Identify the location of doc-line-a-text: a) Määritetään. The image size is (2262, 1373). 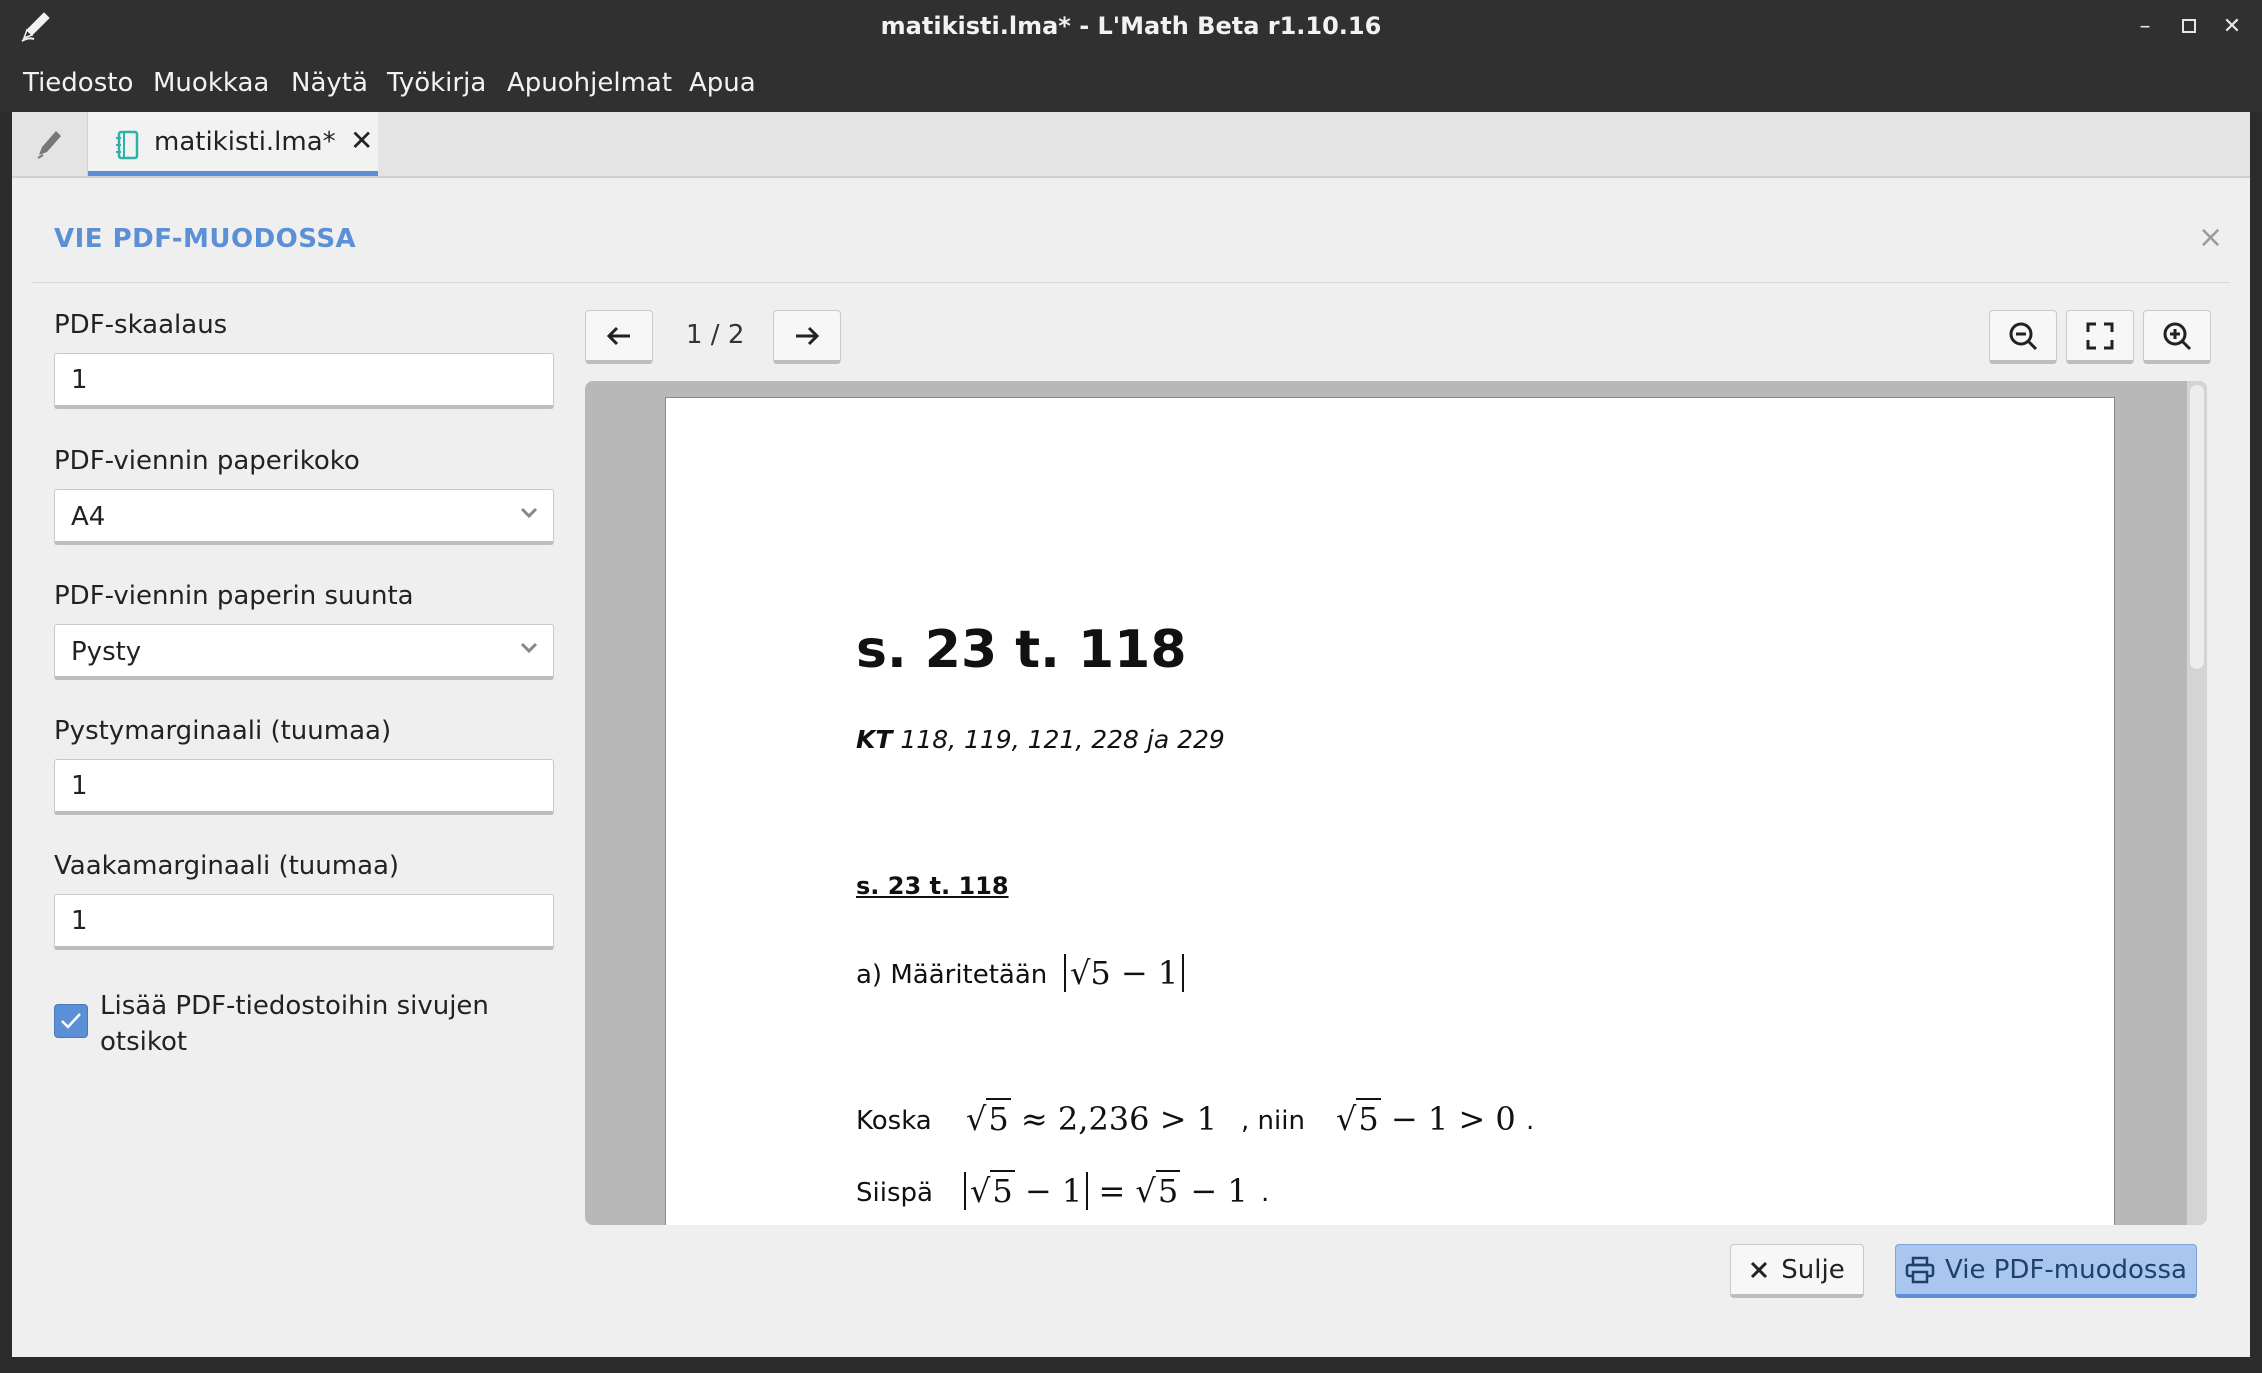
(952, 975).